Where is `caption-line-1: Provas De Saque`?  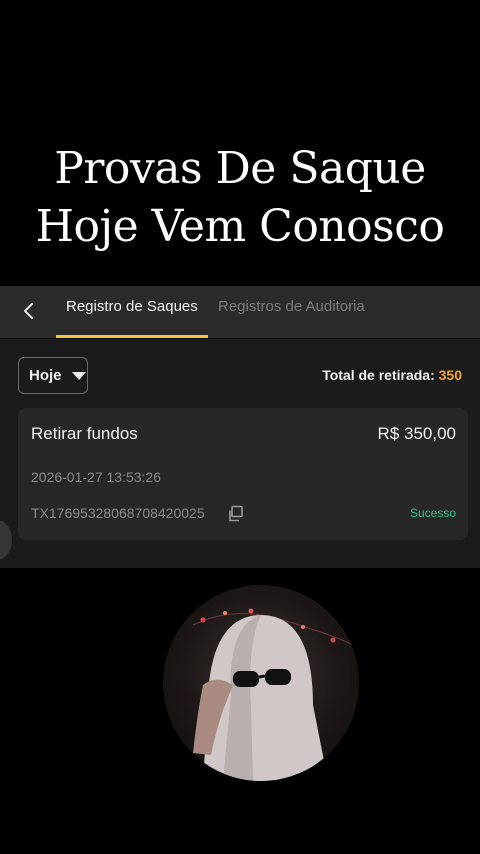 caption-line-1: Provas De Saque is located at coordinates (240, 168).